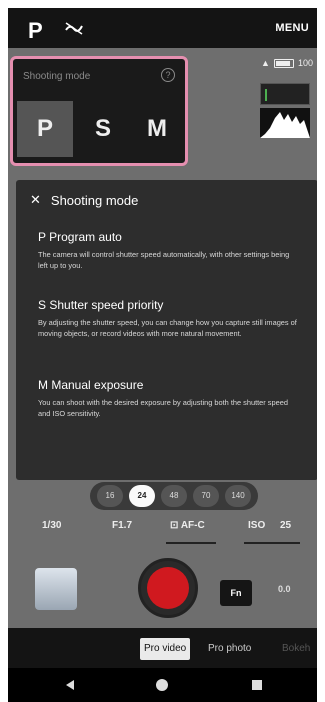 The width and height of the screenshot is (325, 702). I want to click on af-icon: ⊡, so click(174, 525).